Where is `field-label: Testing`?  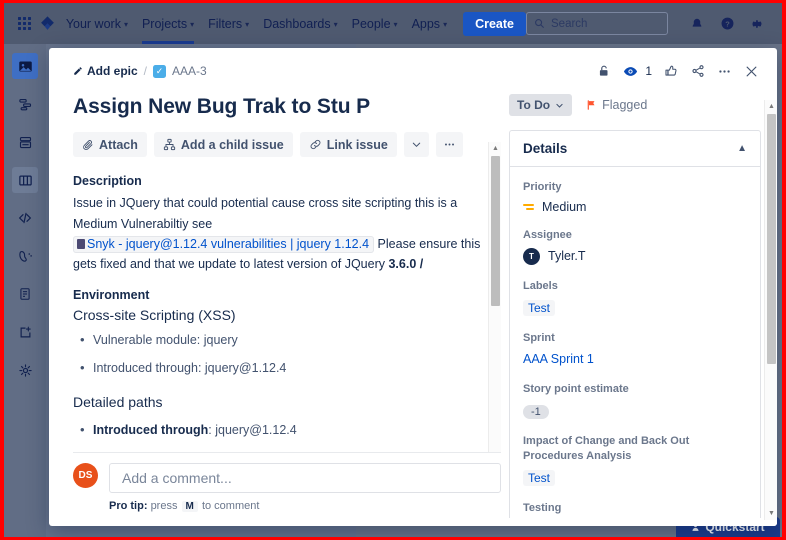 field-label: Testing is located at coordinates (542, 507).